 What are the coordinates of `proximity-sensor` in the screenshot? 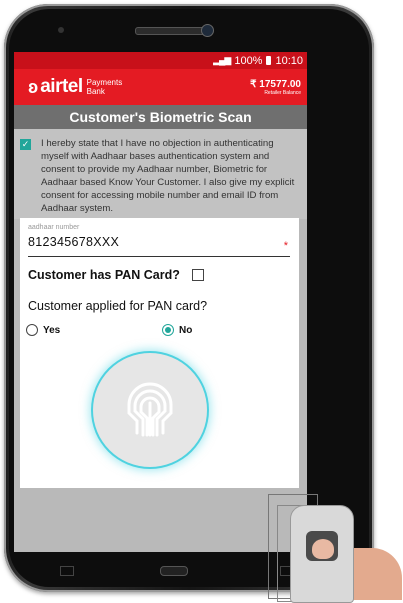 It's located at (61, 30).